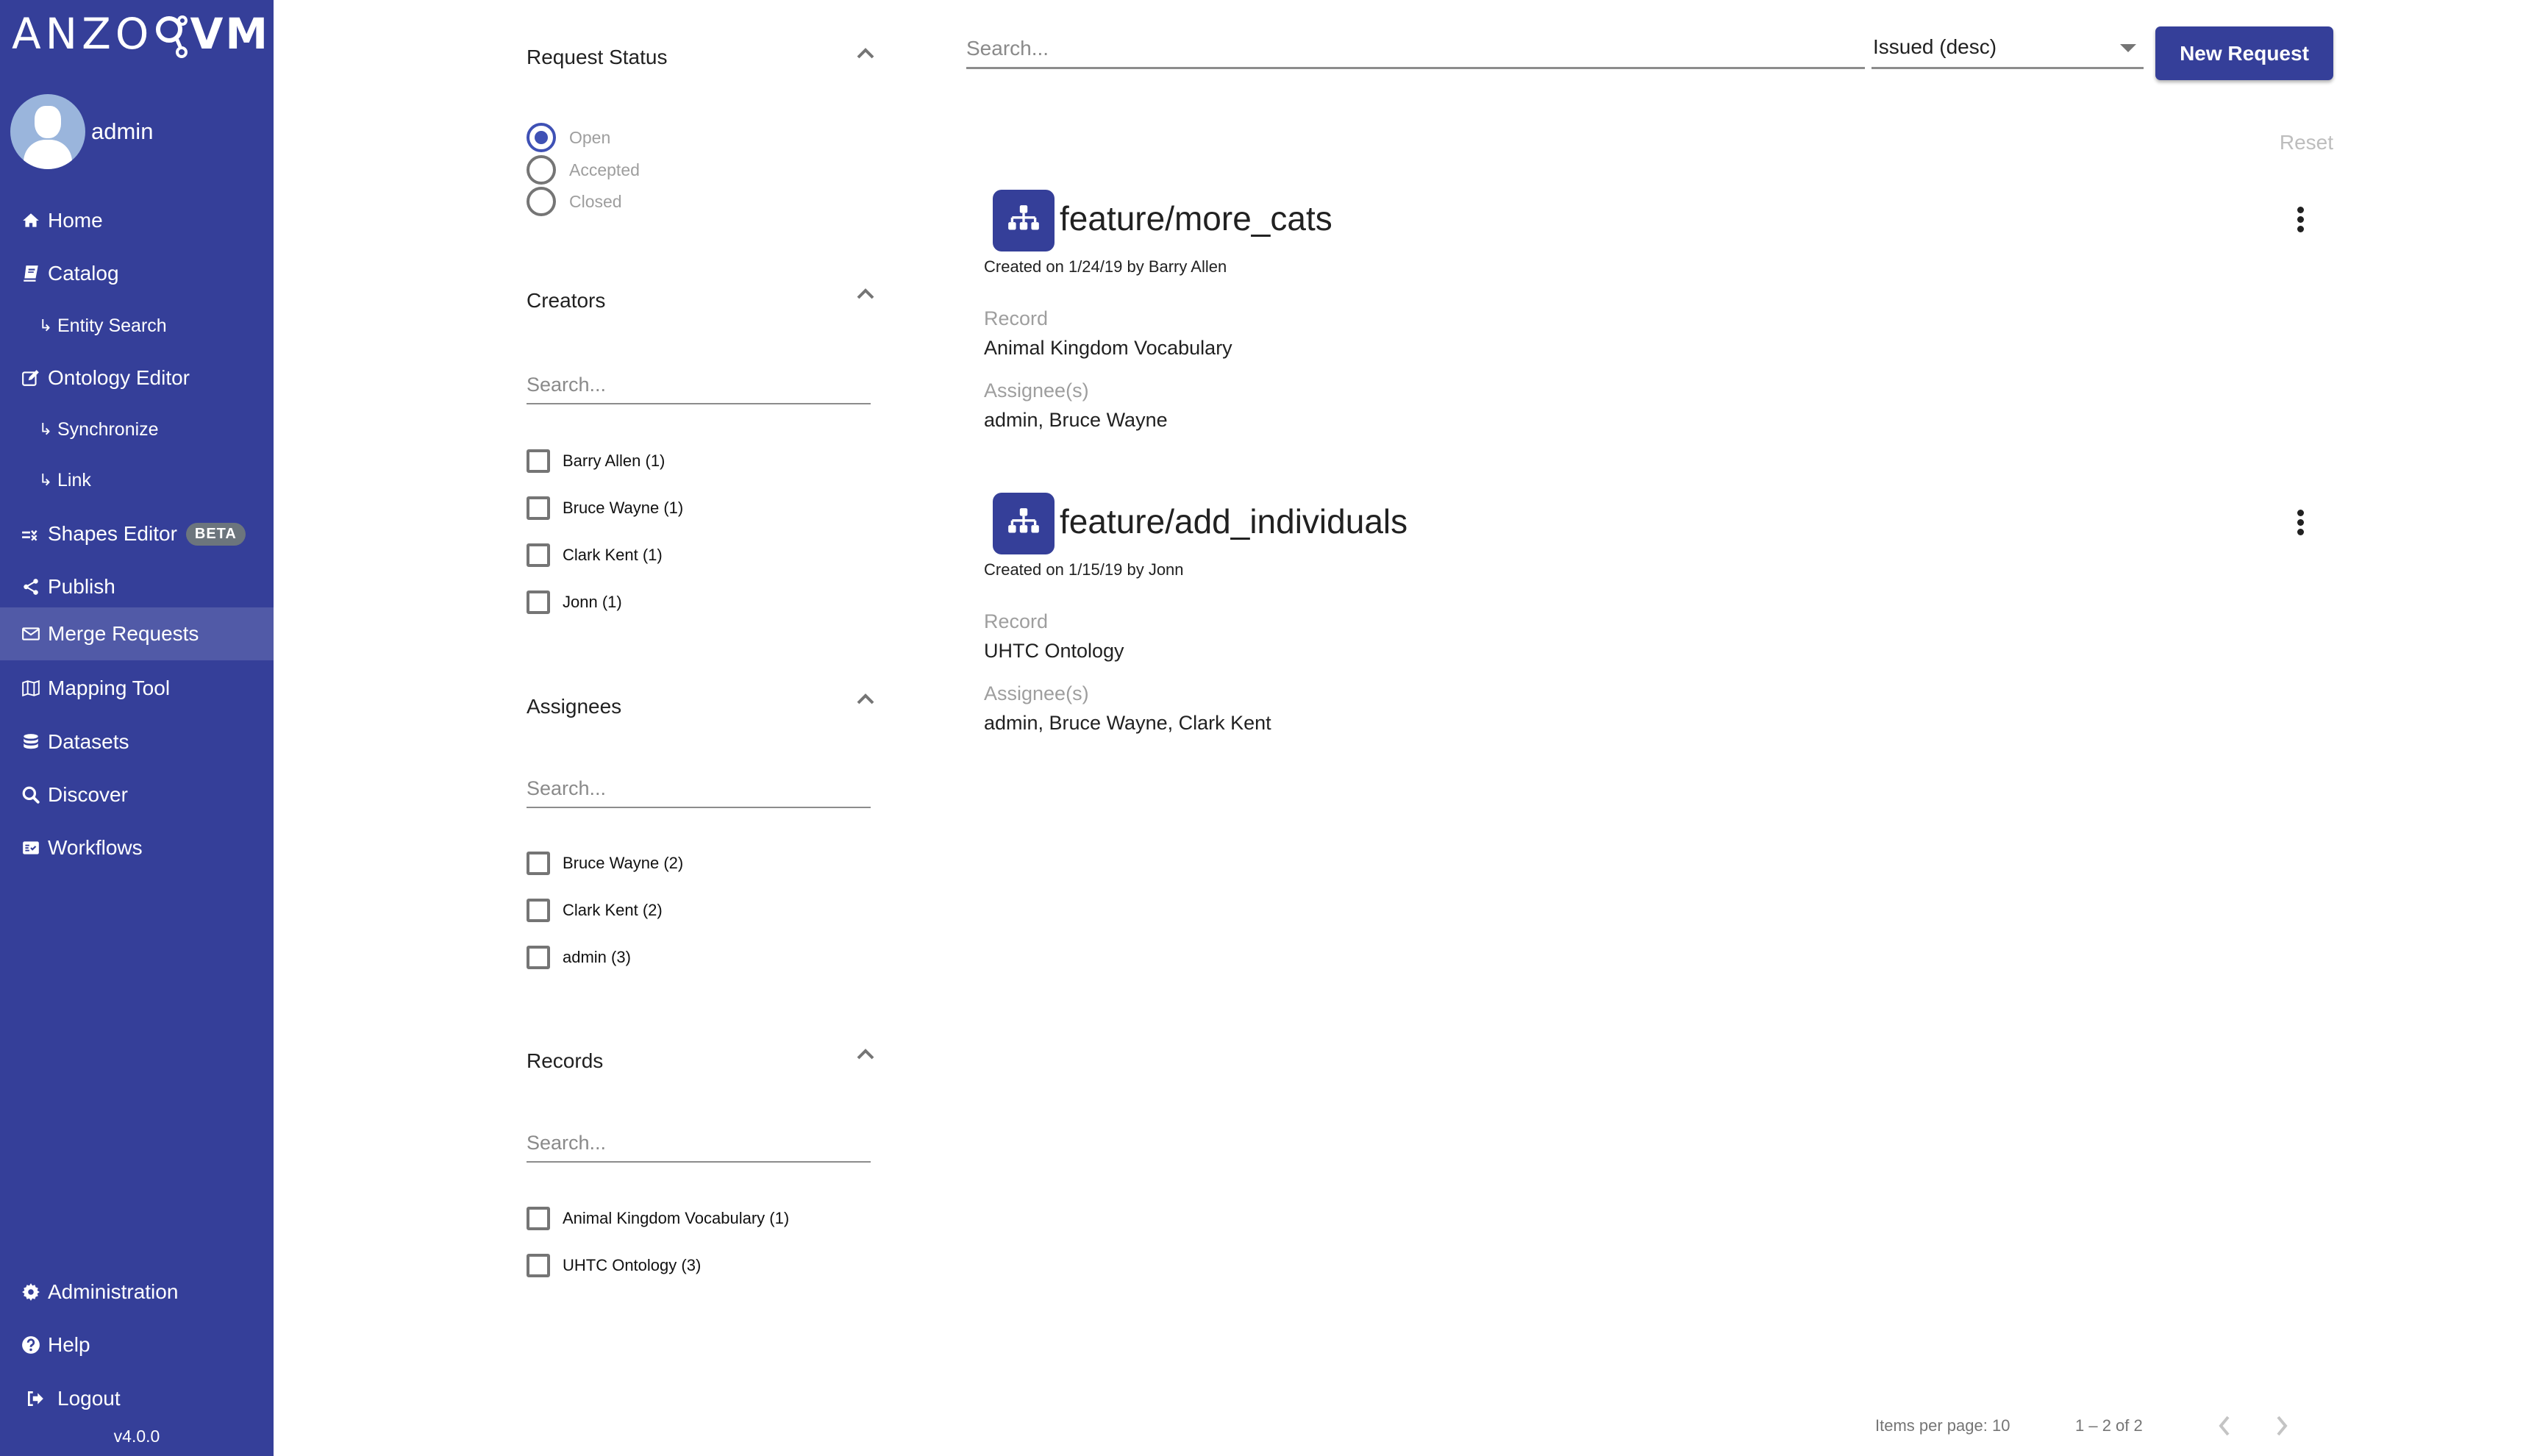 Image resolution: width=2537 pixels, height=1456 pixels. I want to click on sidebar-item-shapes-editor: Shapes Editor BETA, so click(137, 533).